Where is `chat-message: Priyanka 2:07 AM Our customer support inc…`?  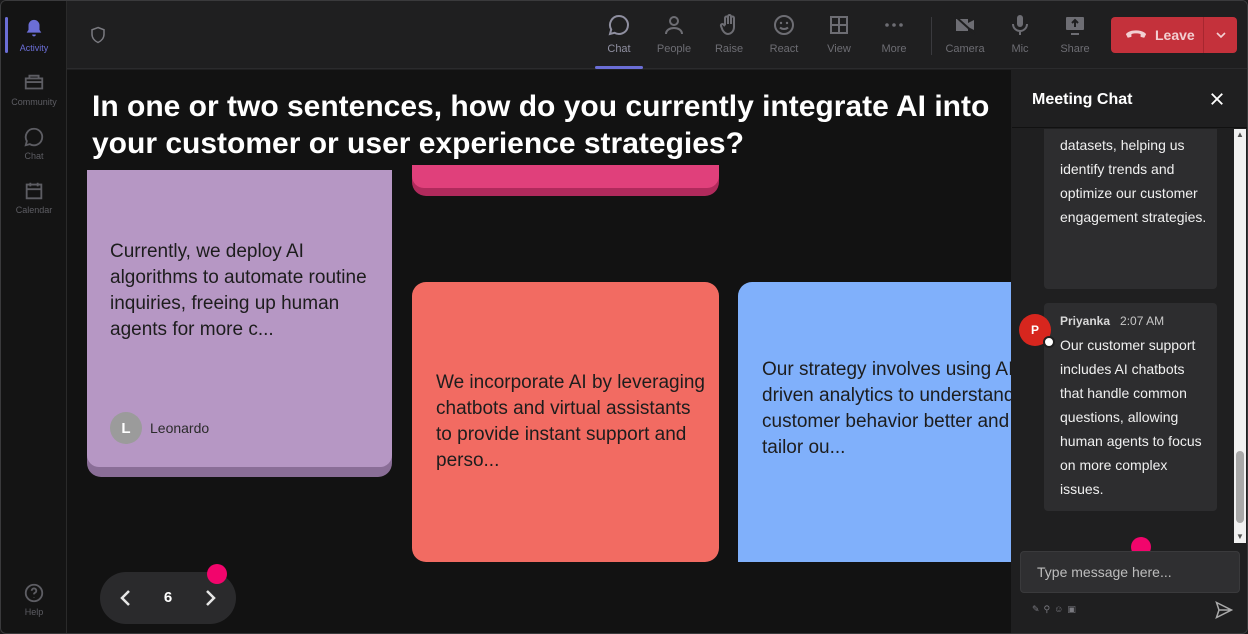
chat-message: Priyanka 2:07 AM Our customer support inc… is located at coordinates (1130, 407).